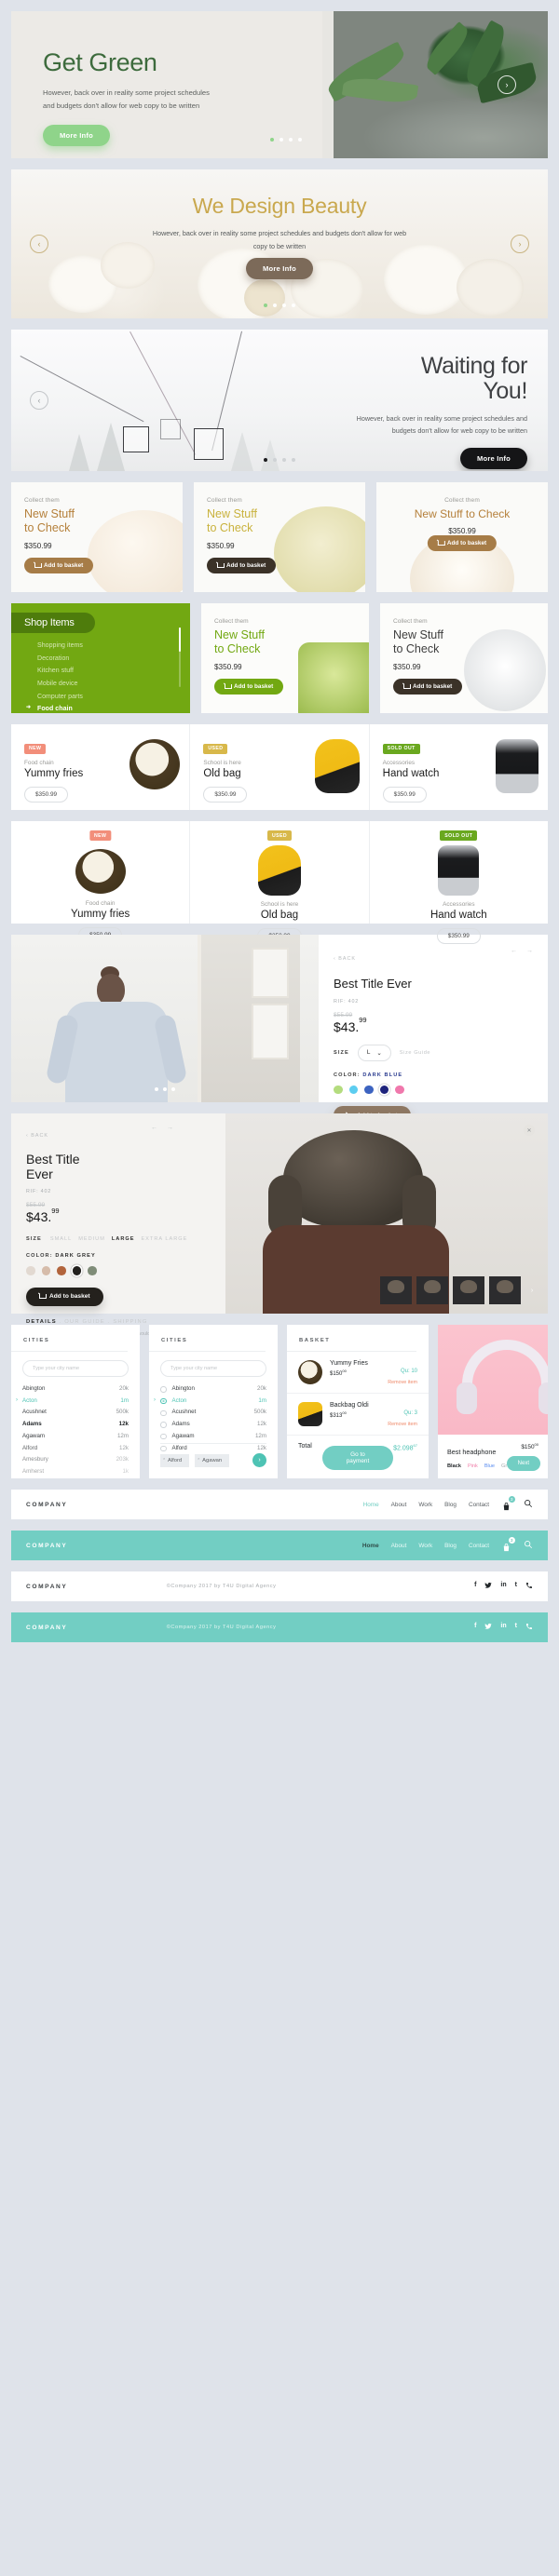 The height and width of the screenshot is (2576, 559). What do you see at coordinates (118, 1239) in the screenshot?
I see `size-options: SMALL MEDIUM LARGE EXTRA LARGE` at bounding box center [118, 1239].